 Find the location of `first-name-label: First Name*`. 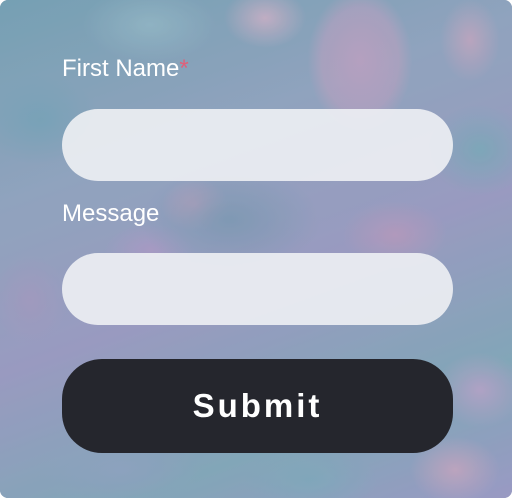

first-name-label: First Name* is located at coordinates (125, 69).